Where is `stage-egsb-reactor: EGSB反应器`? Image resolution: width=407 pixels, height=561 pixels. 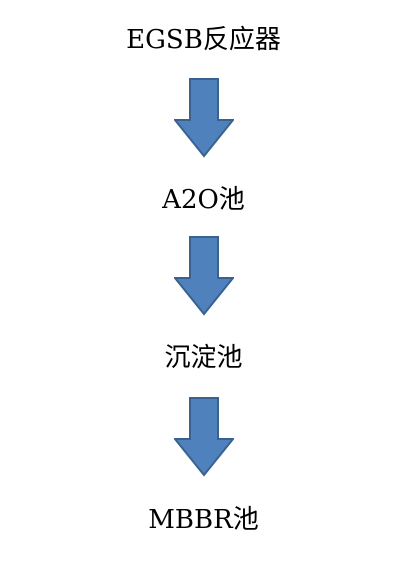
stage-egsb-reactor: EGSB反应器 is located at coordinates (203, 40).